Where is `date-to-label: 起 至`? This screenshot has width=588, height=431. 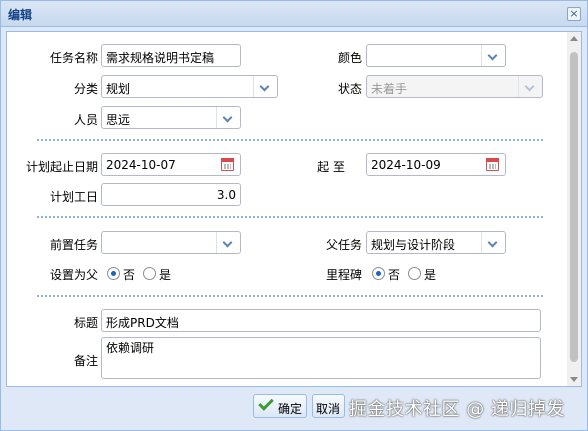
date-to-label: 起 至 is located at coordinates (331, 167).